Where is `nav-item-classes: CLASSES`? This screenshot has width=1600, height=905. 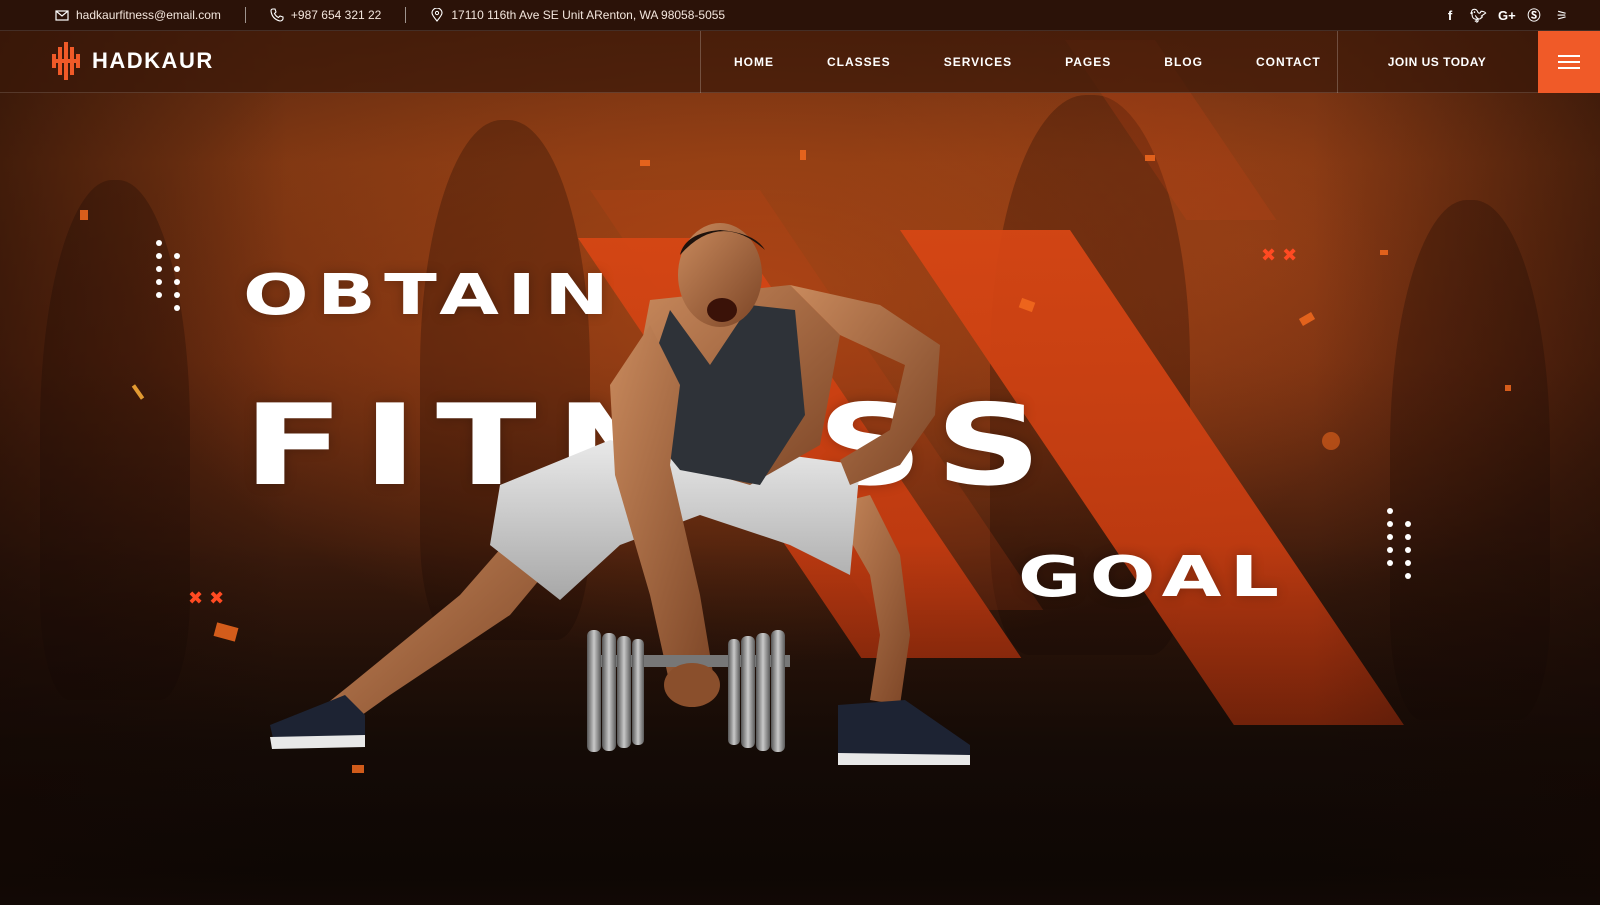 nav-item-classes: CLASSES is located at coordinates (859, 62).